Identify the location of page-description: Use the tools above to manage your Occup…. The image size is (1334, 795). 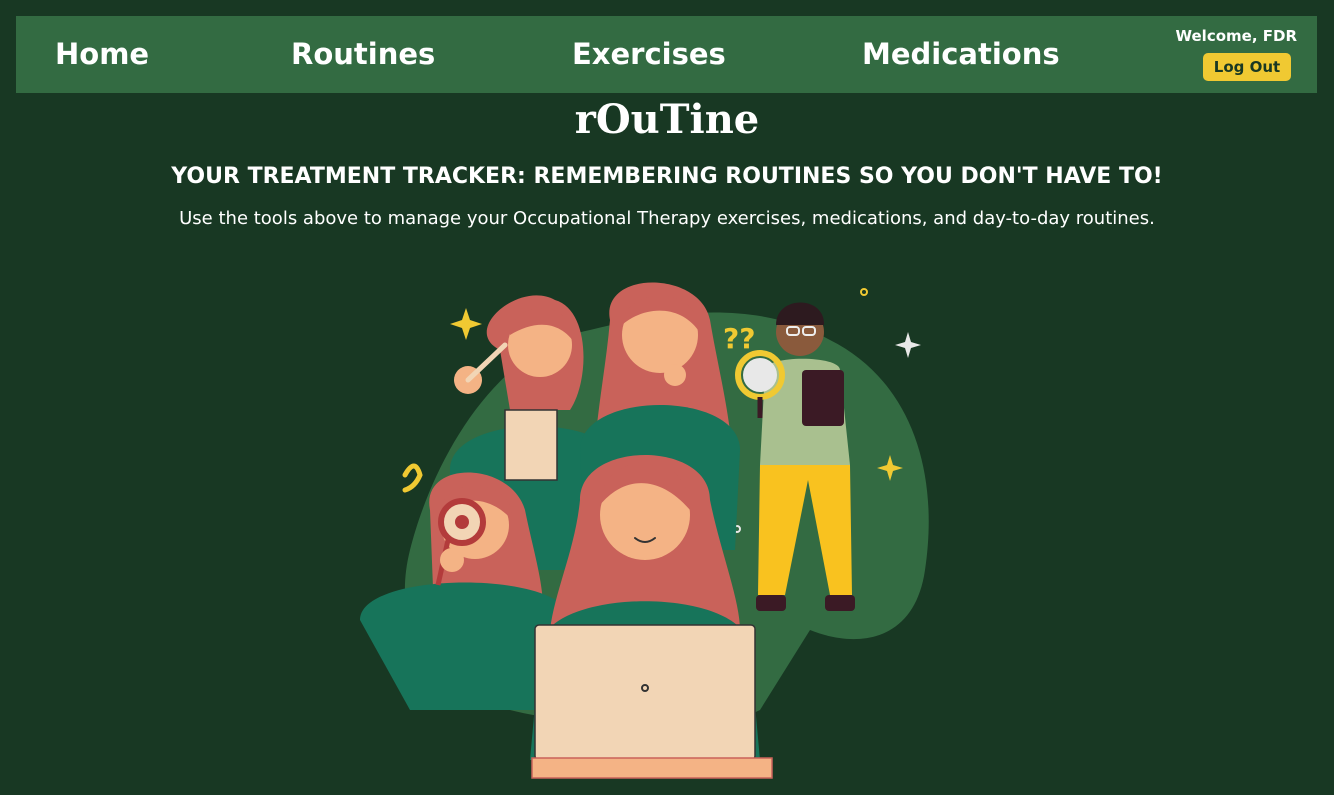
(667, 218).